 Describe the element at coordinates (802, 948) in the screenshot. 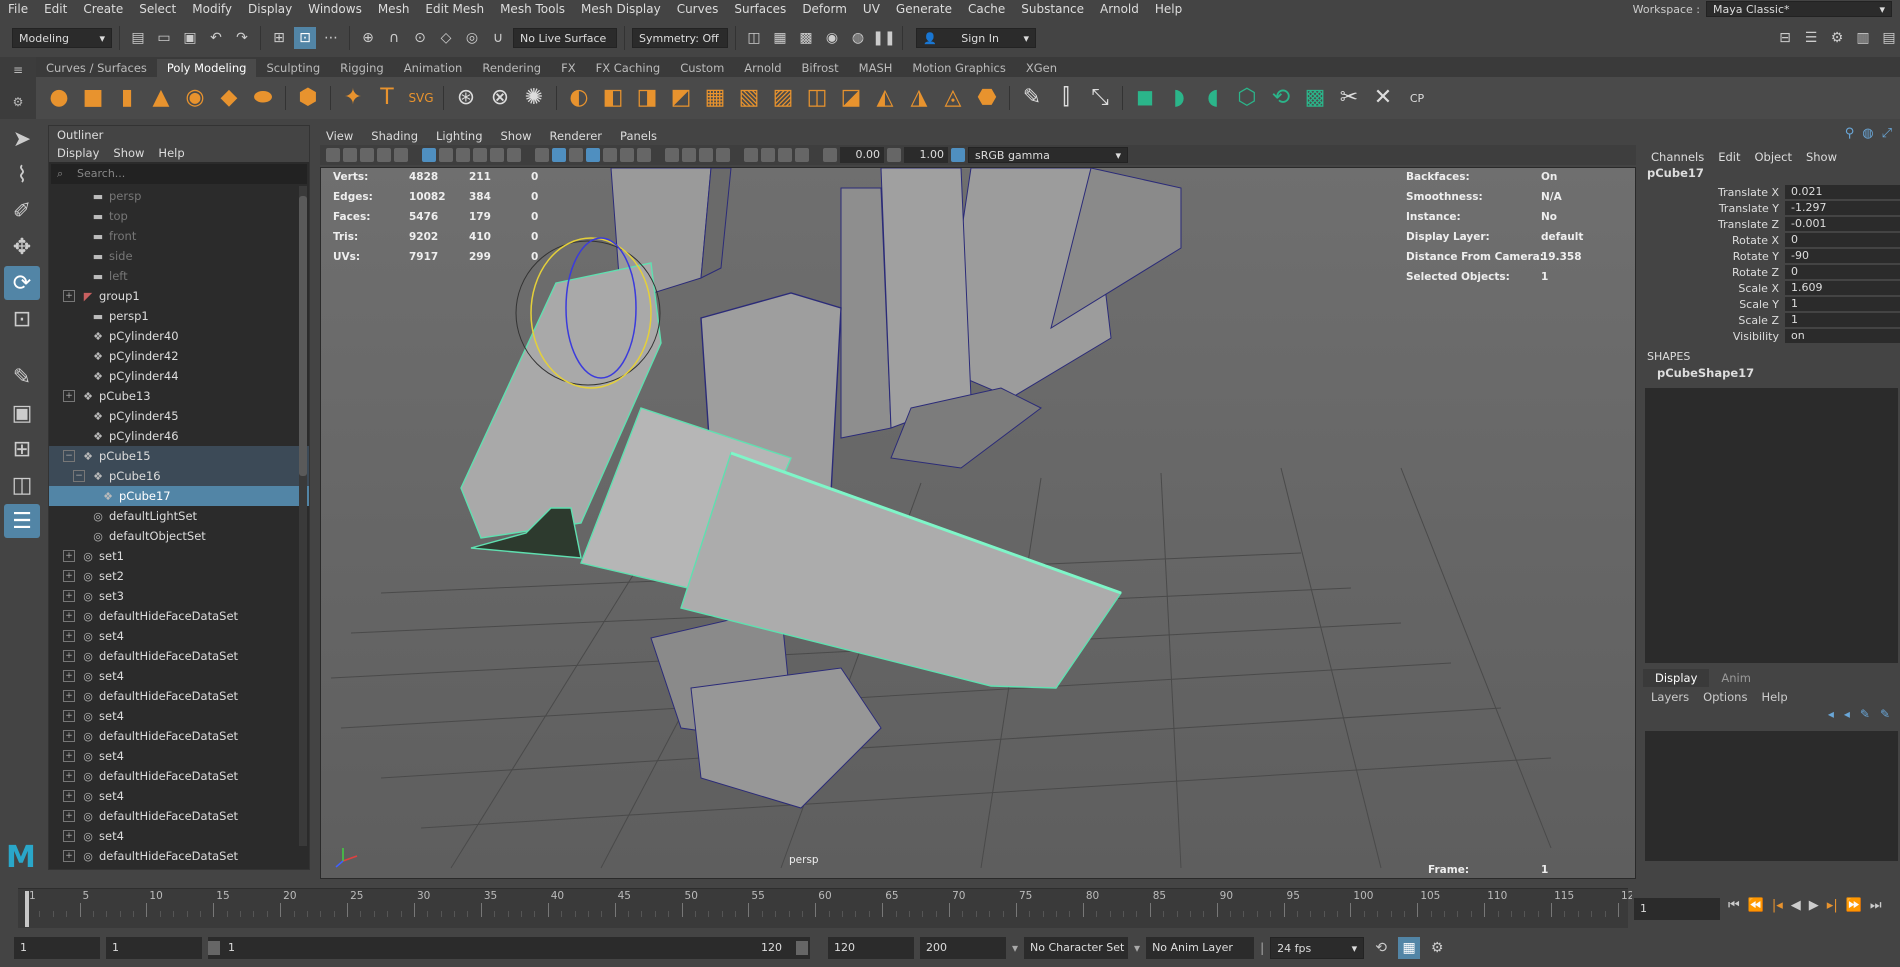

I see `range-end-handle` at that location.